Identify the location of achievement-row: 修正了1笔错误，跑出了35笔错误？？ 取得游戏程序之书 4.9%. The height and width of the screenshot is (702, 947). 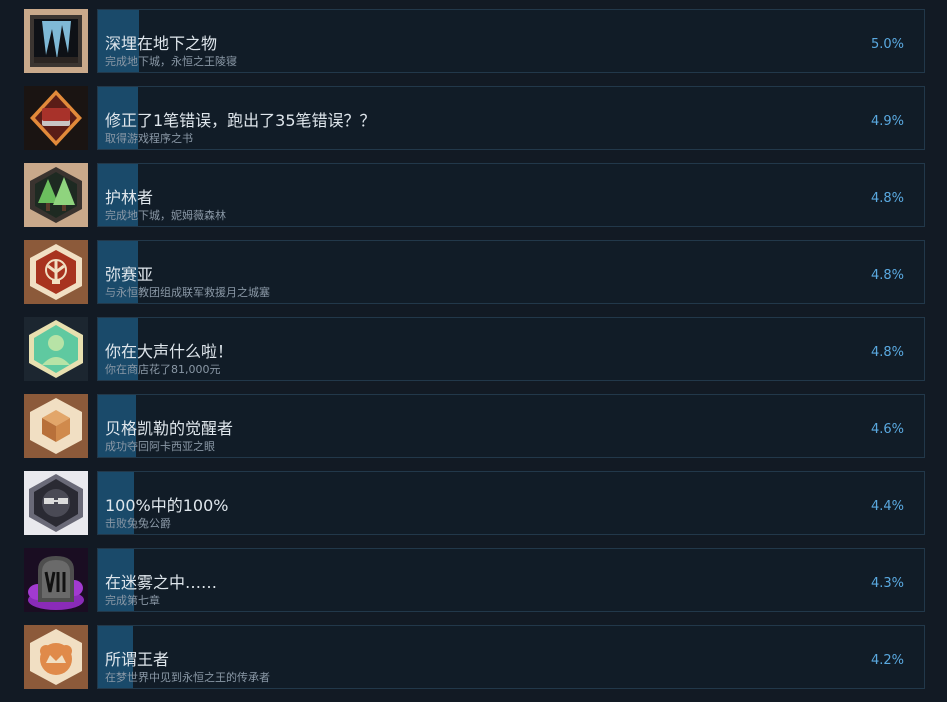
(473, 124).